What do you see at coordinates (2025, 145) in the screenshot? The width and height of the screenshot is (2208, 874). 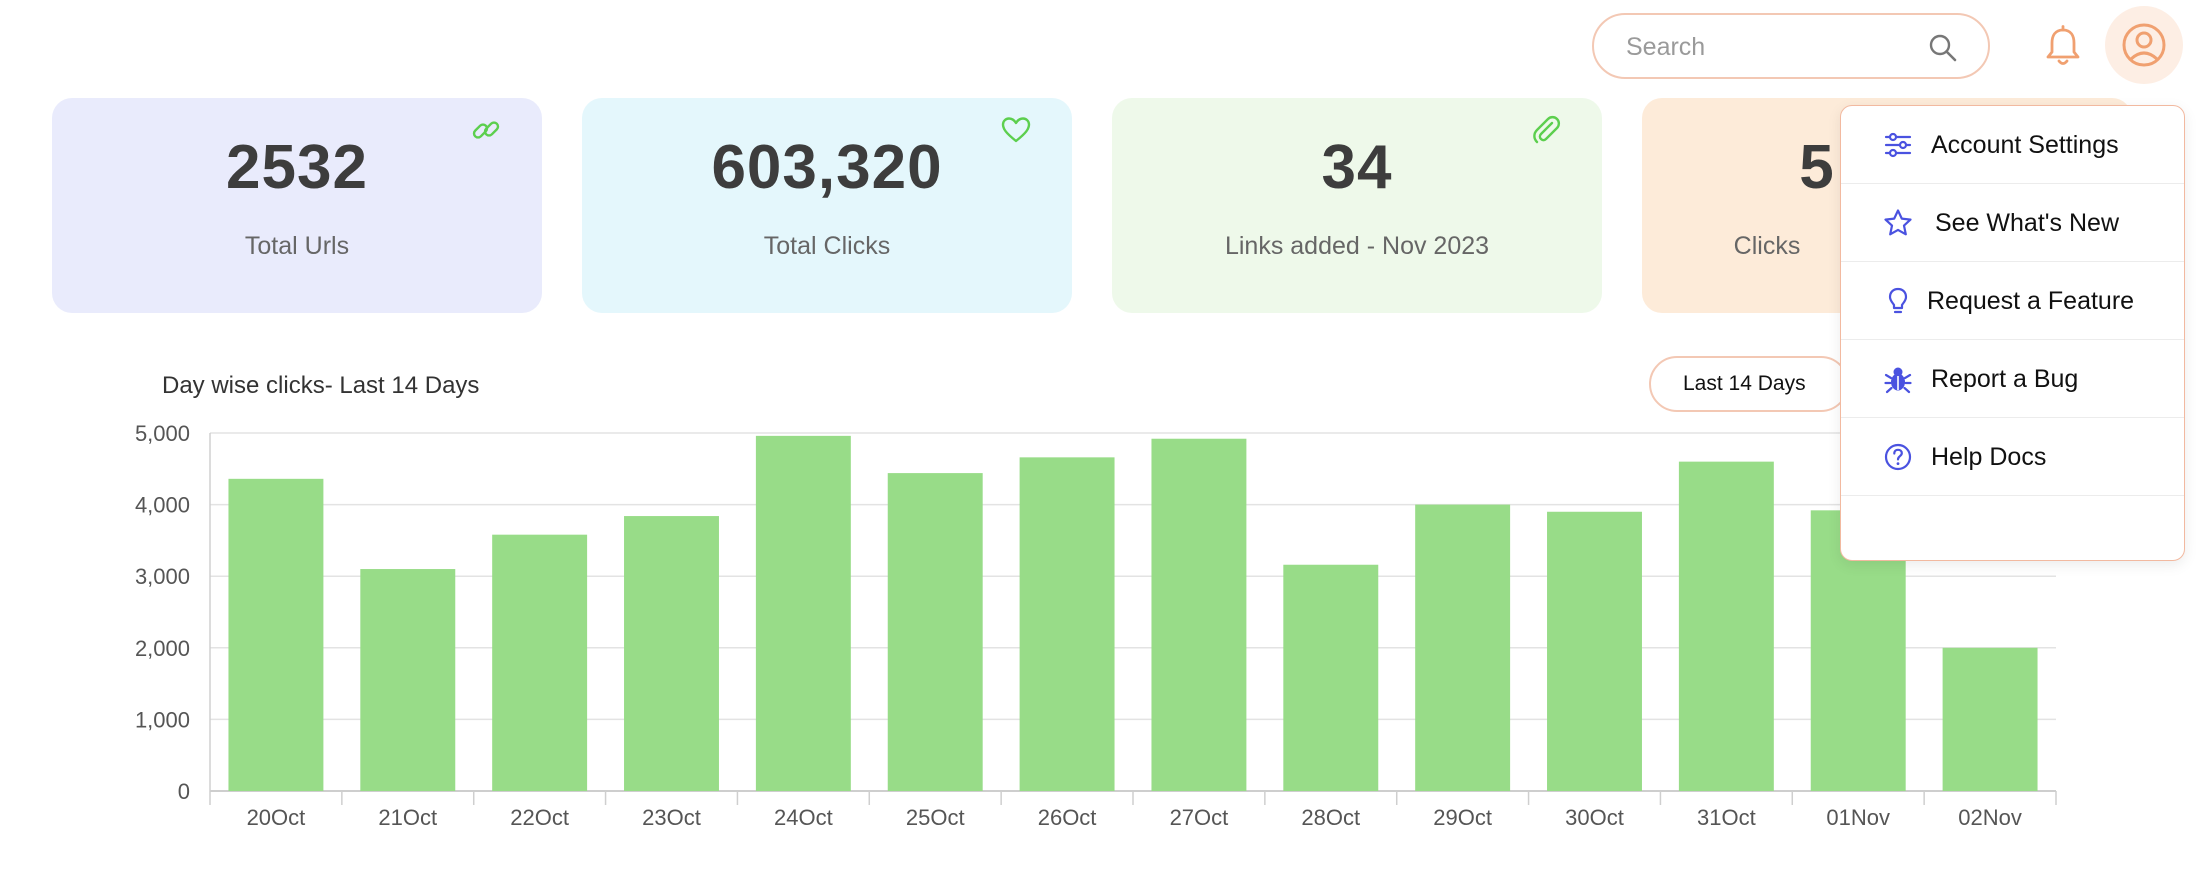 I see `menu-item-label: Account Settings` at bounding box center [2025, 145].